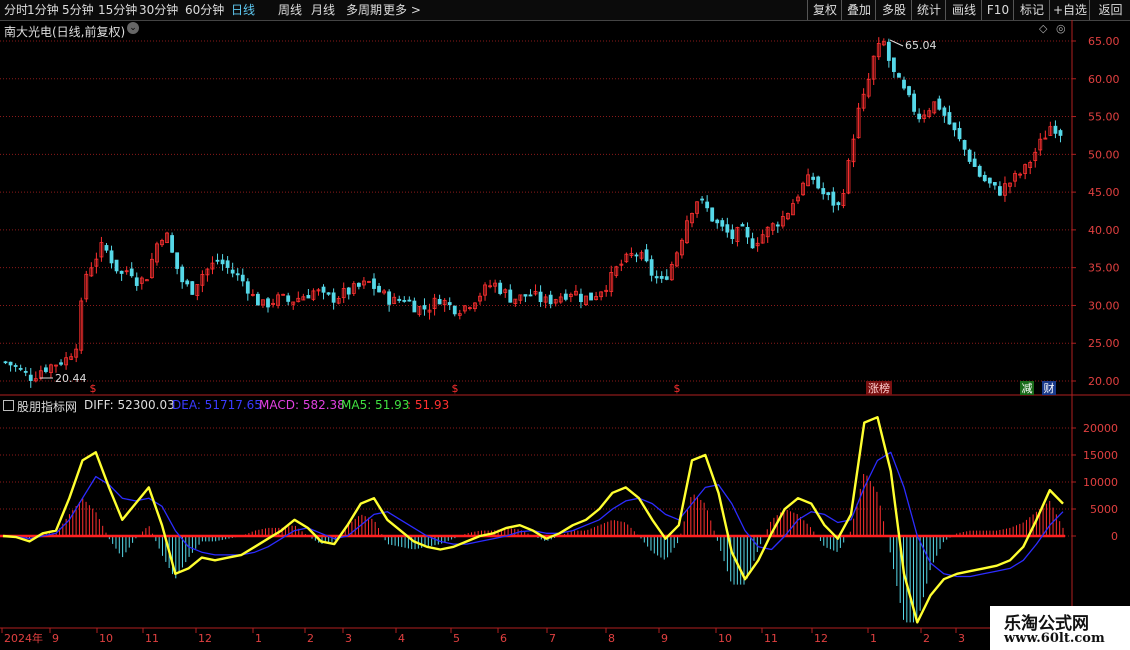 This screenshot has width=1130, height=650. What do you see at coordinates (1104, 41) in the screenshot?
I see `price-tick-label: 65.00` at bounding box center [1104, 41].